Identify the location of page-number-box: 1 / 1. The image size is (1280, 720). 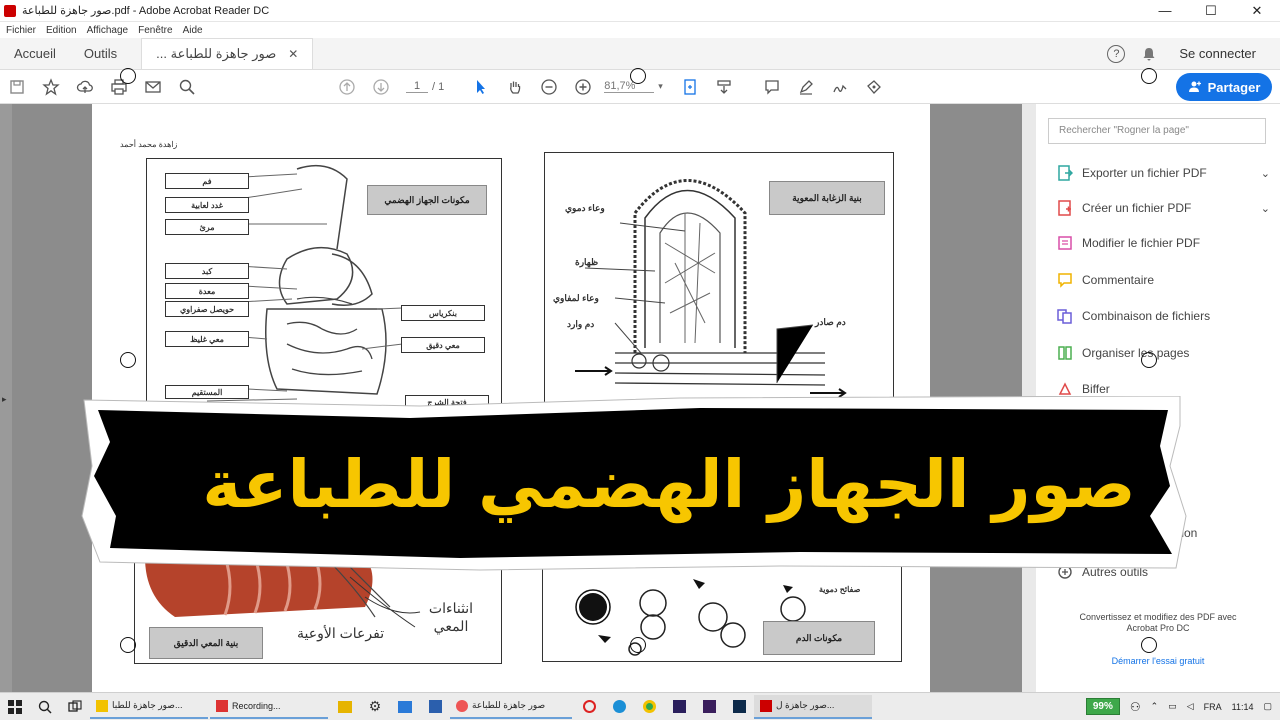
(425, 86).